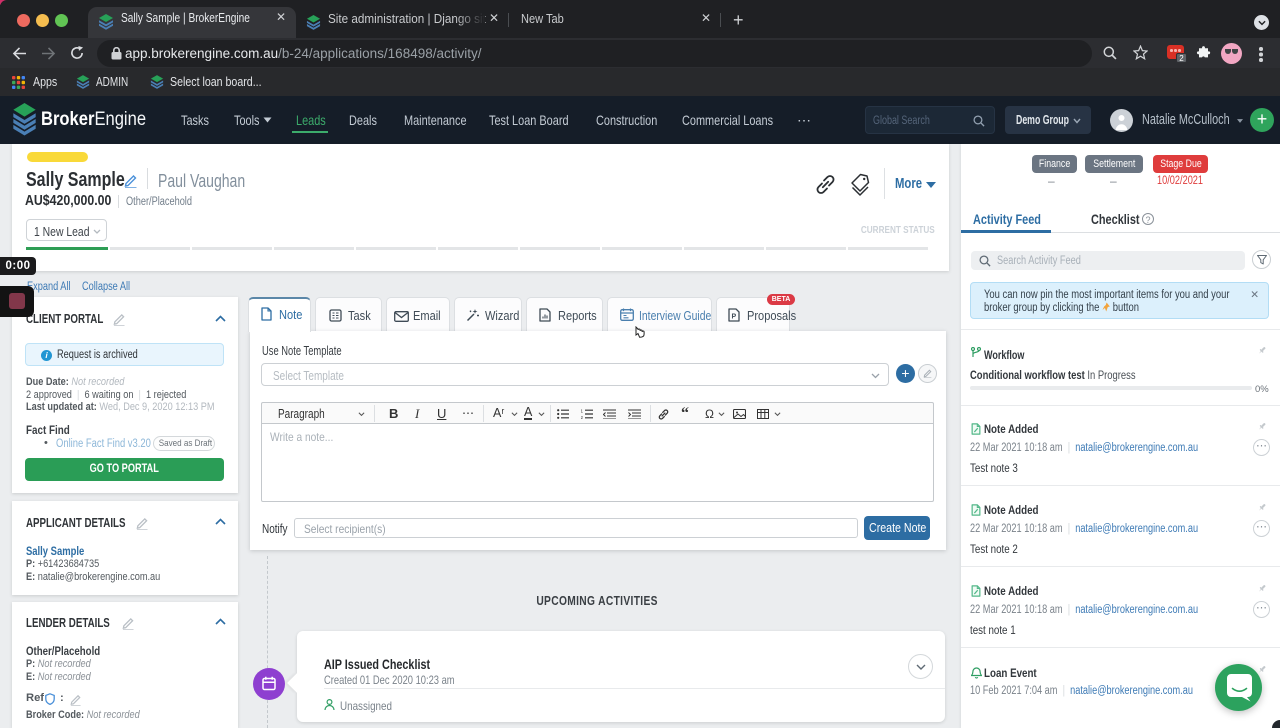 The height and width of the screenshot is (728, 1280). I want to click on svg-text: 2, so click(582, 417).